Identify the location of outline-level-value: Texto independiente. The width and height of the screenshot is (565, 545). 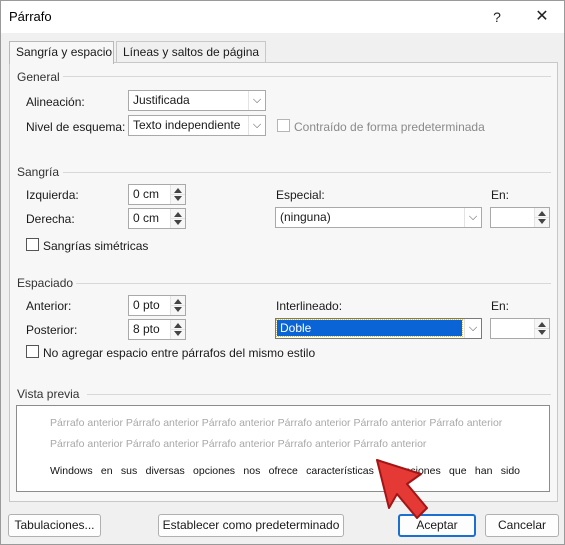
(187, 125).